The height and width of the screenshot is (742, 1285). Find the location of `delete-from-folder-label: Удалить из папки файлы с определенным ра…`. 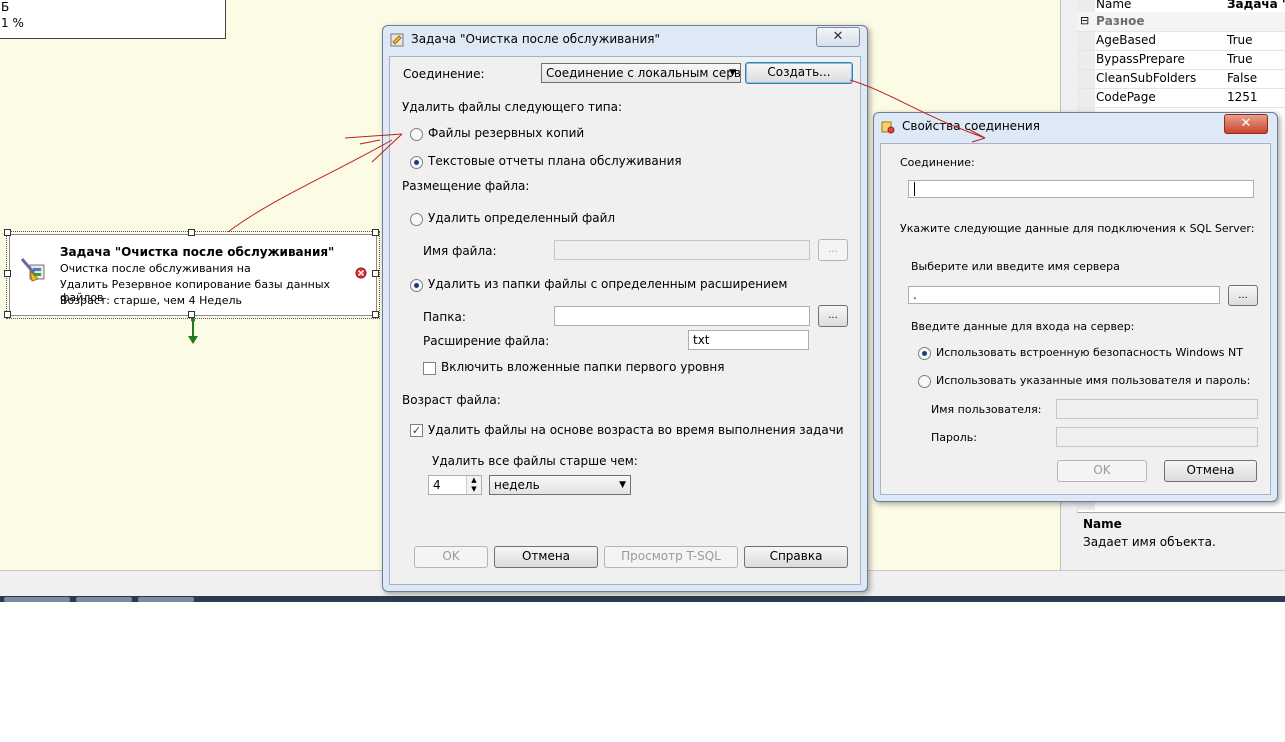

delete-from-folder-label: Удалить из папки файлы с определенным ра… is located at coordinates (607, 284).